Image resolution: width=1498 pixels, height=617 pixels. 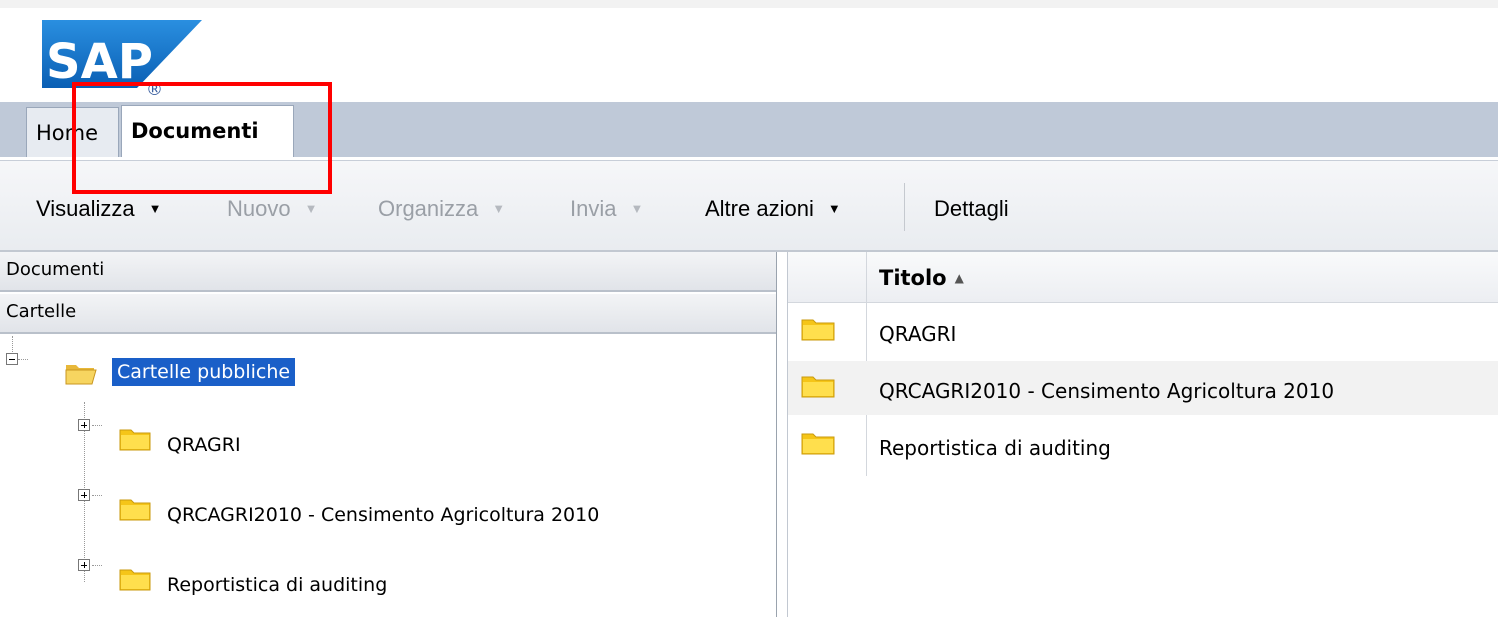 I want to click on nuovo-menu: Nuovo ▼, so click(x=272, y=209).